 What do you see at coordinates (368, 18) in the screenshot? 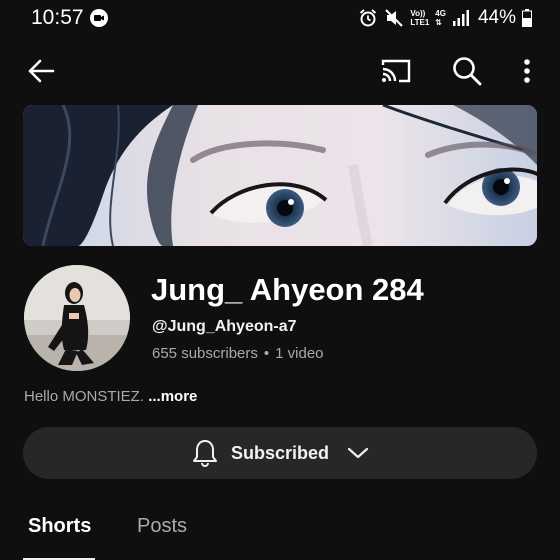
I see `alarm-icon` at bounding box center [368, 18].